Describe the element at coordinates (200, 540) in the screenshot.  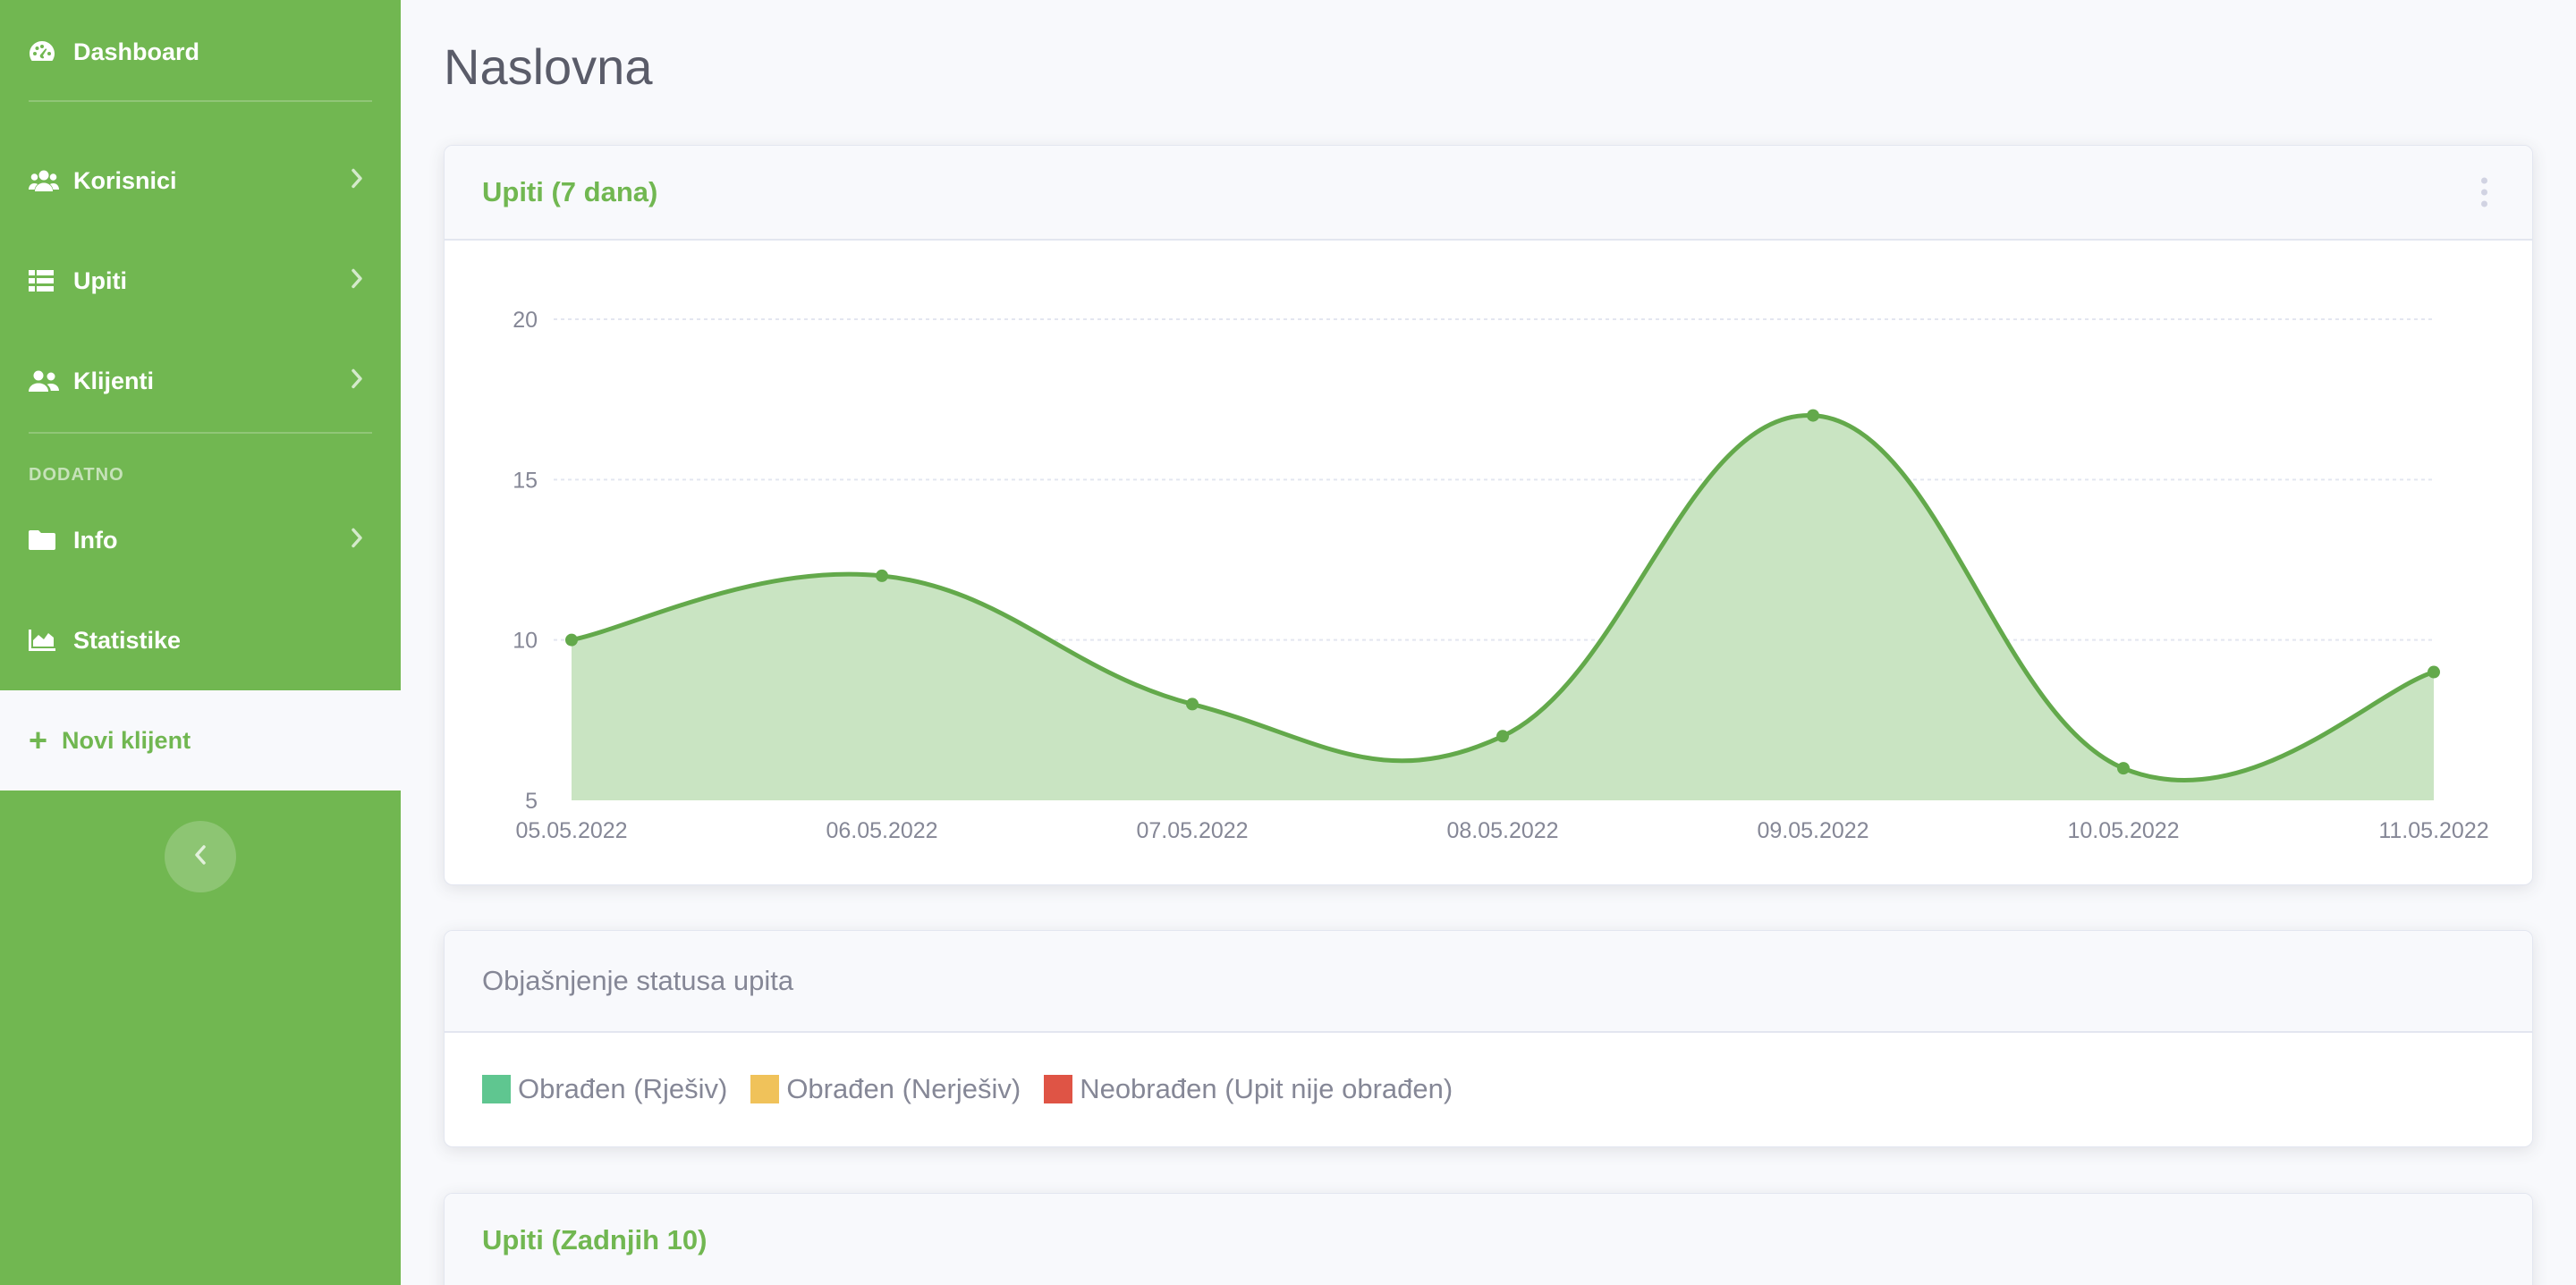
I see `sidebar-item-info: Info` at that location.